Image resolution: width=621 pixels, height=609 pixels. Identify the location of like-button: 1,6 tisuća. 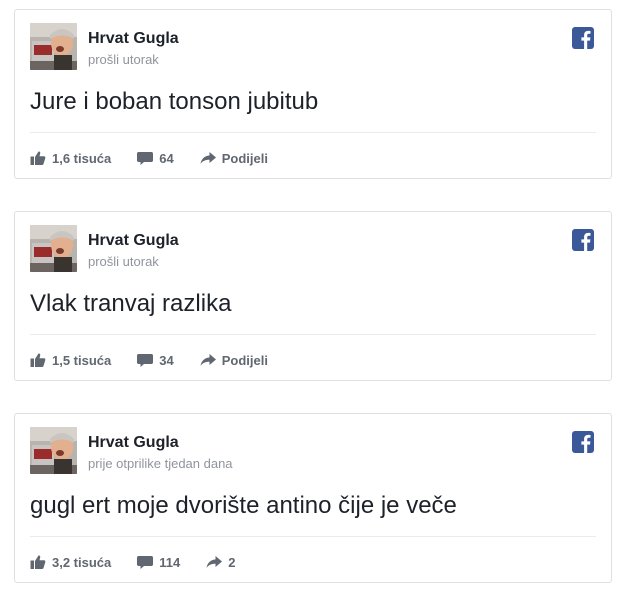
(70, 158).